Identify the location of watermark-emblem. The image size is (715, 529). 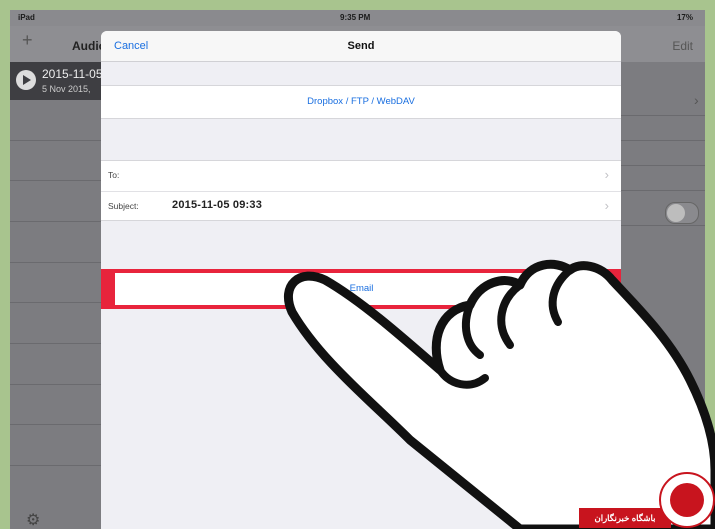
(687, 500).